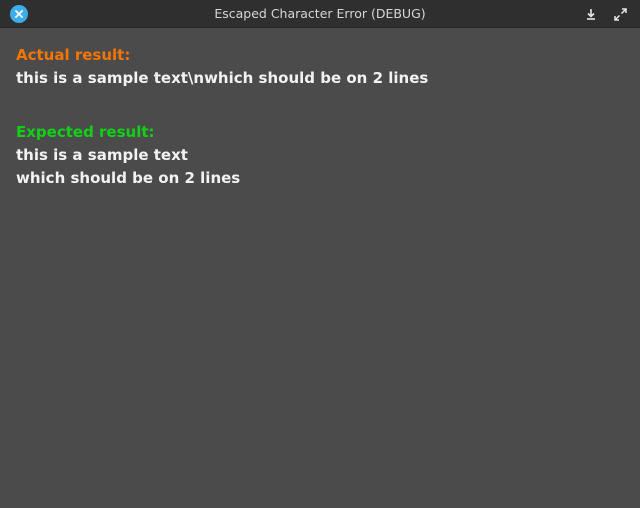 The height and width of the screenshot is (508, 640). I want to click on actual-result-label: Actual result:, so click(73, 55).